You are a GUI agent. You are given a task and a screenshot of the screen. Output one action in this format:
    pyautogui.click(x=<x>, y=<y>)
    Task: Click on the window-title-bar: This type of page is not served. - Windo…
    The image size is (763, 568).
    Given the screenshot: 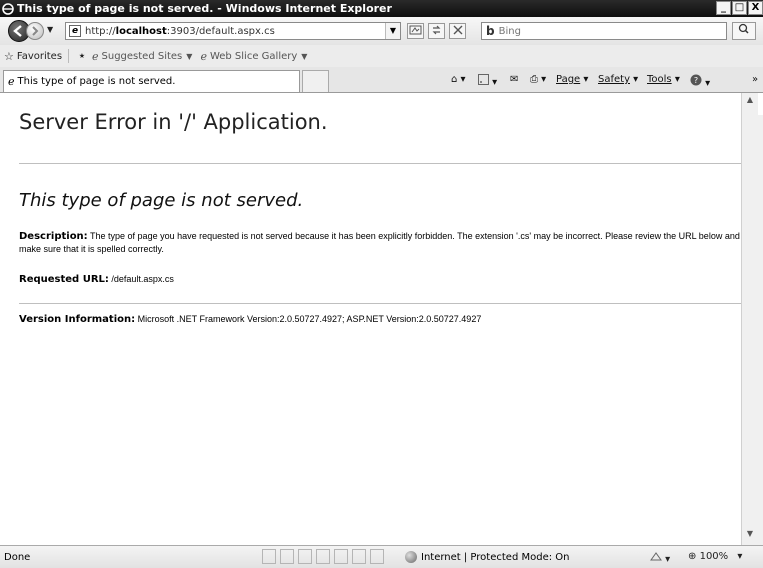 What is the action you would take?
    pyautogui.click(x=381, y=8)
    